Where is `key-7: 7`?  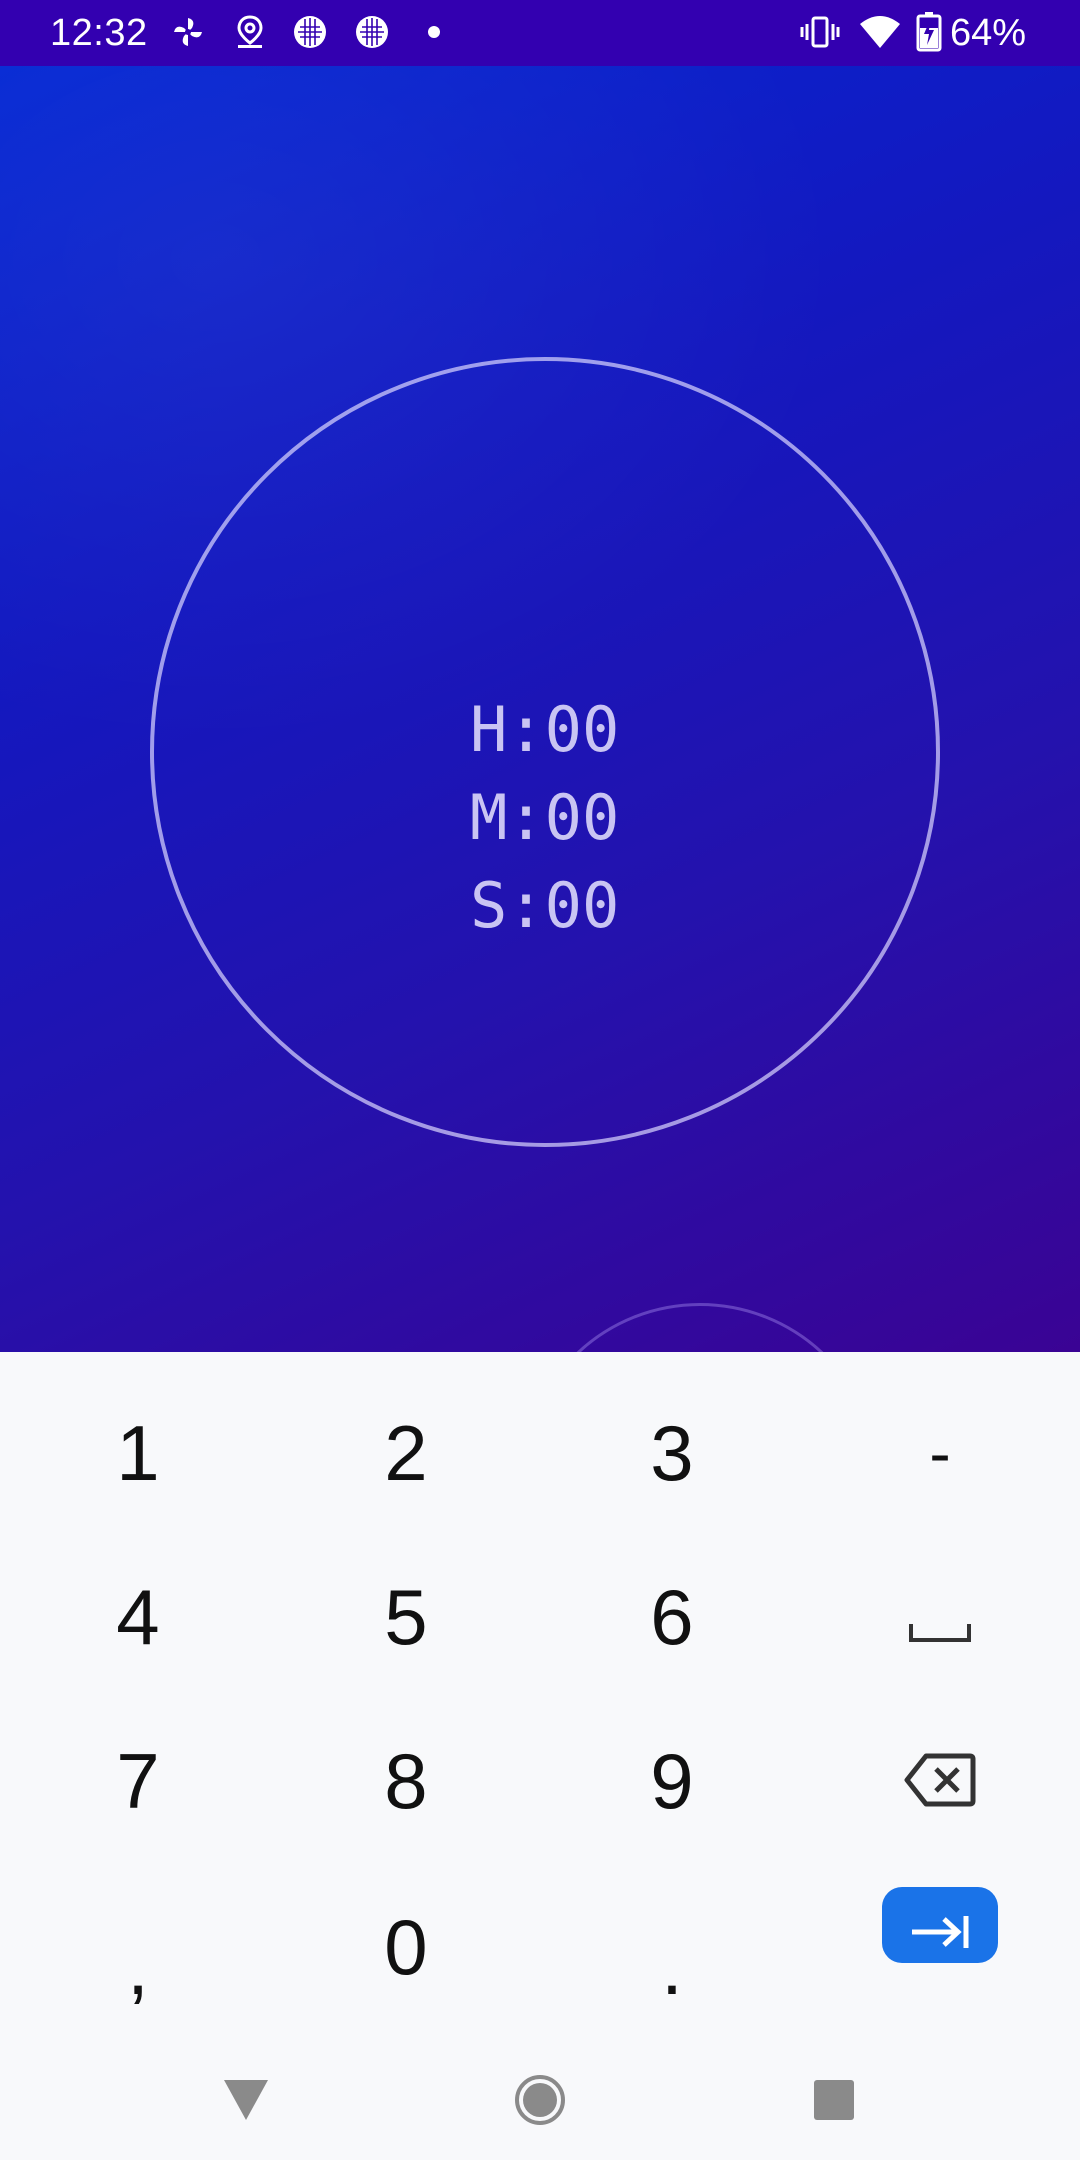 key-7: 7 is located at coordinates (138, 1781).